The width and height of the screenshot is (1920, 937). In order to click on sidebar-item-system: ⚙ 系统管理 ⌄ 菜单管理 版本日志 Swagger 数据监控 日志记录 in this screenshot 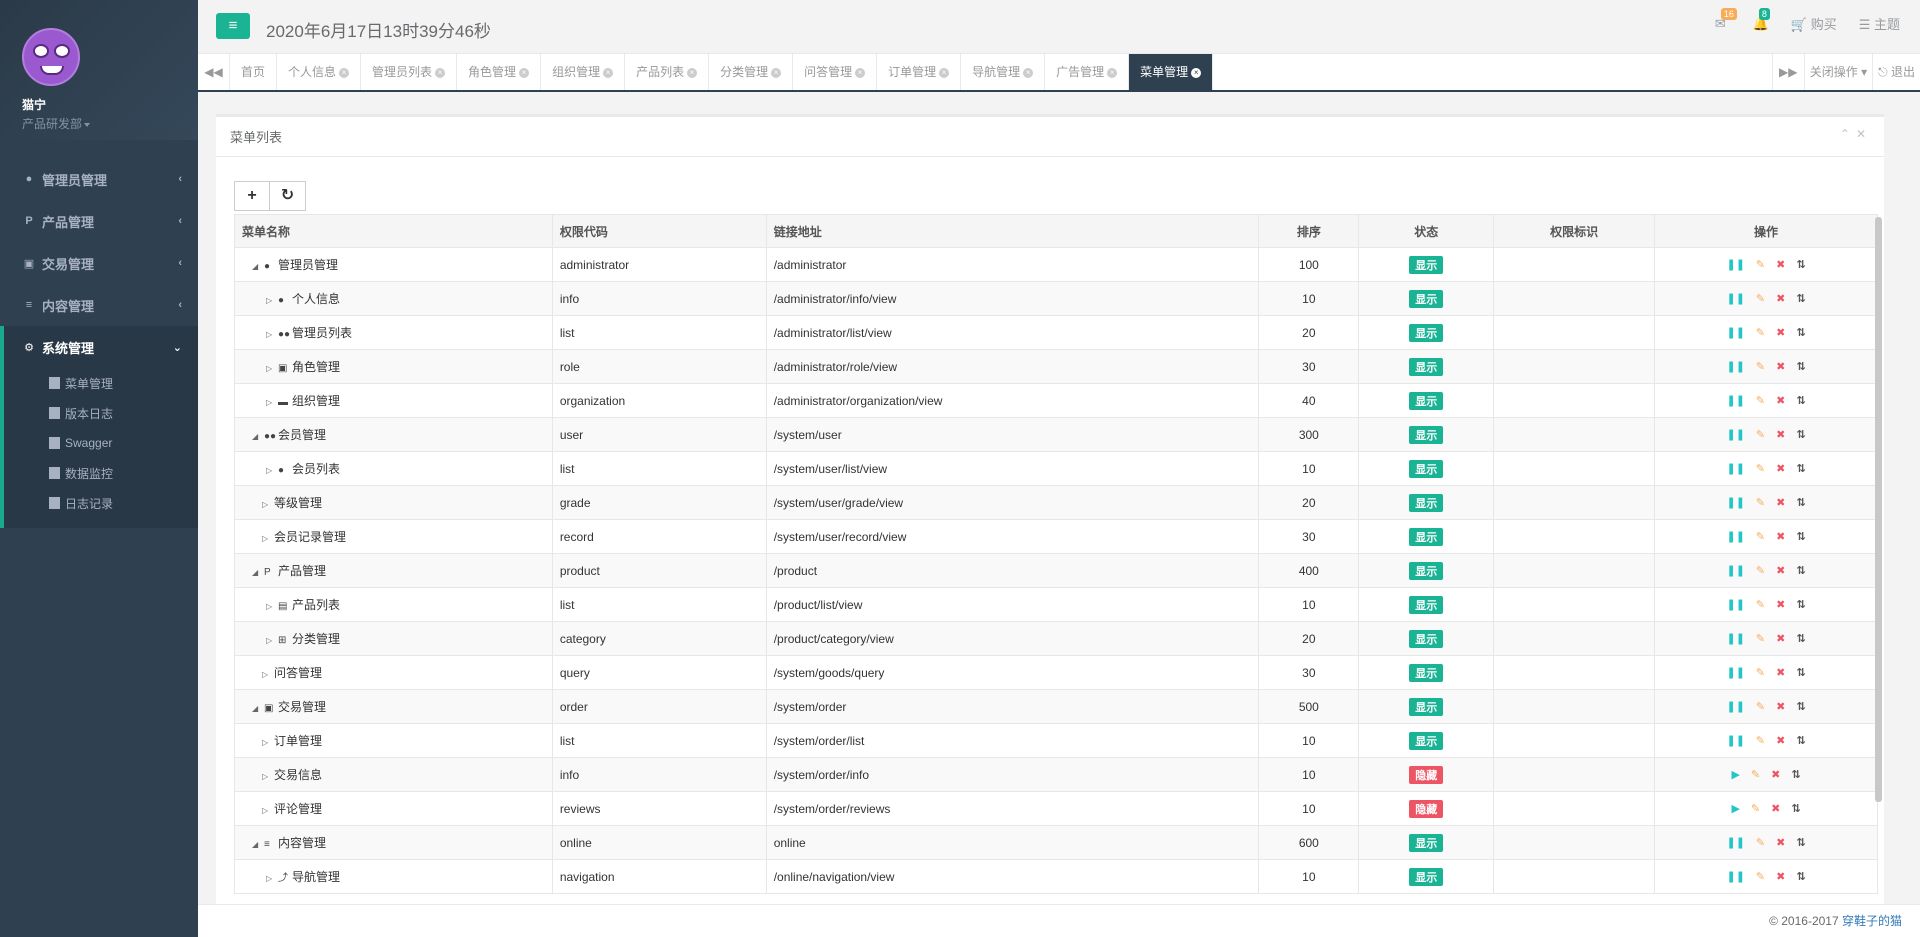, I will do `click(99, 427)`.